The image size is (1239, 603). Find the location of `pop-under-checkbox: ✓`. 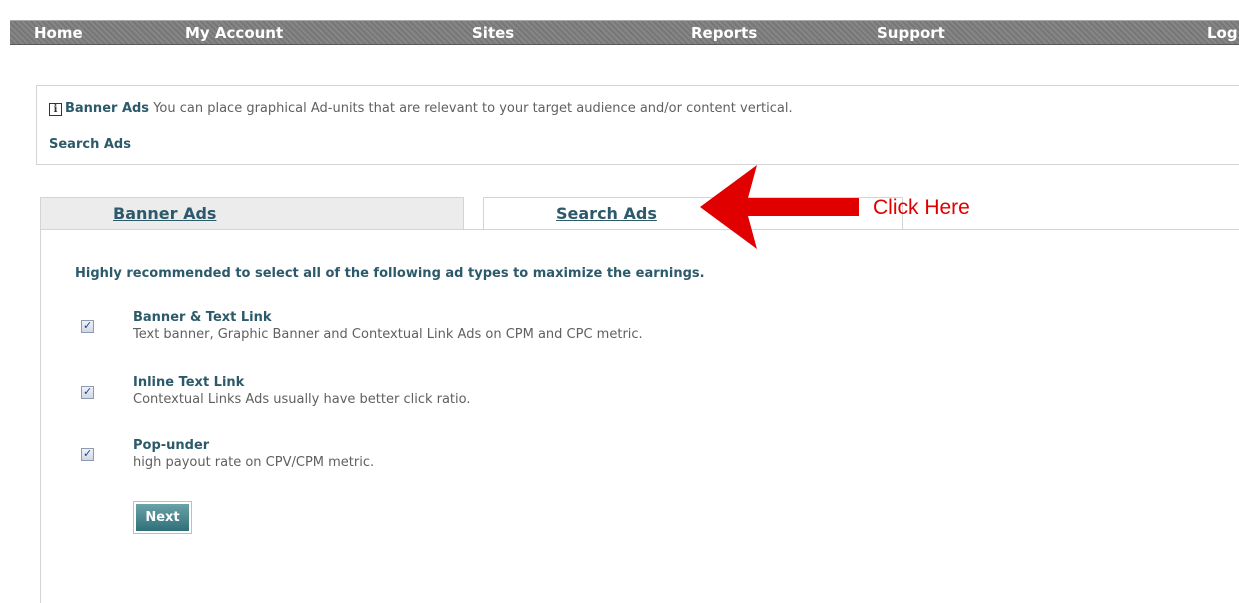

pop-under-checkbox: ✓ is located at coordinates (87, 454).